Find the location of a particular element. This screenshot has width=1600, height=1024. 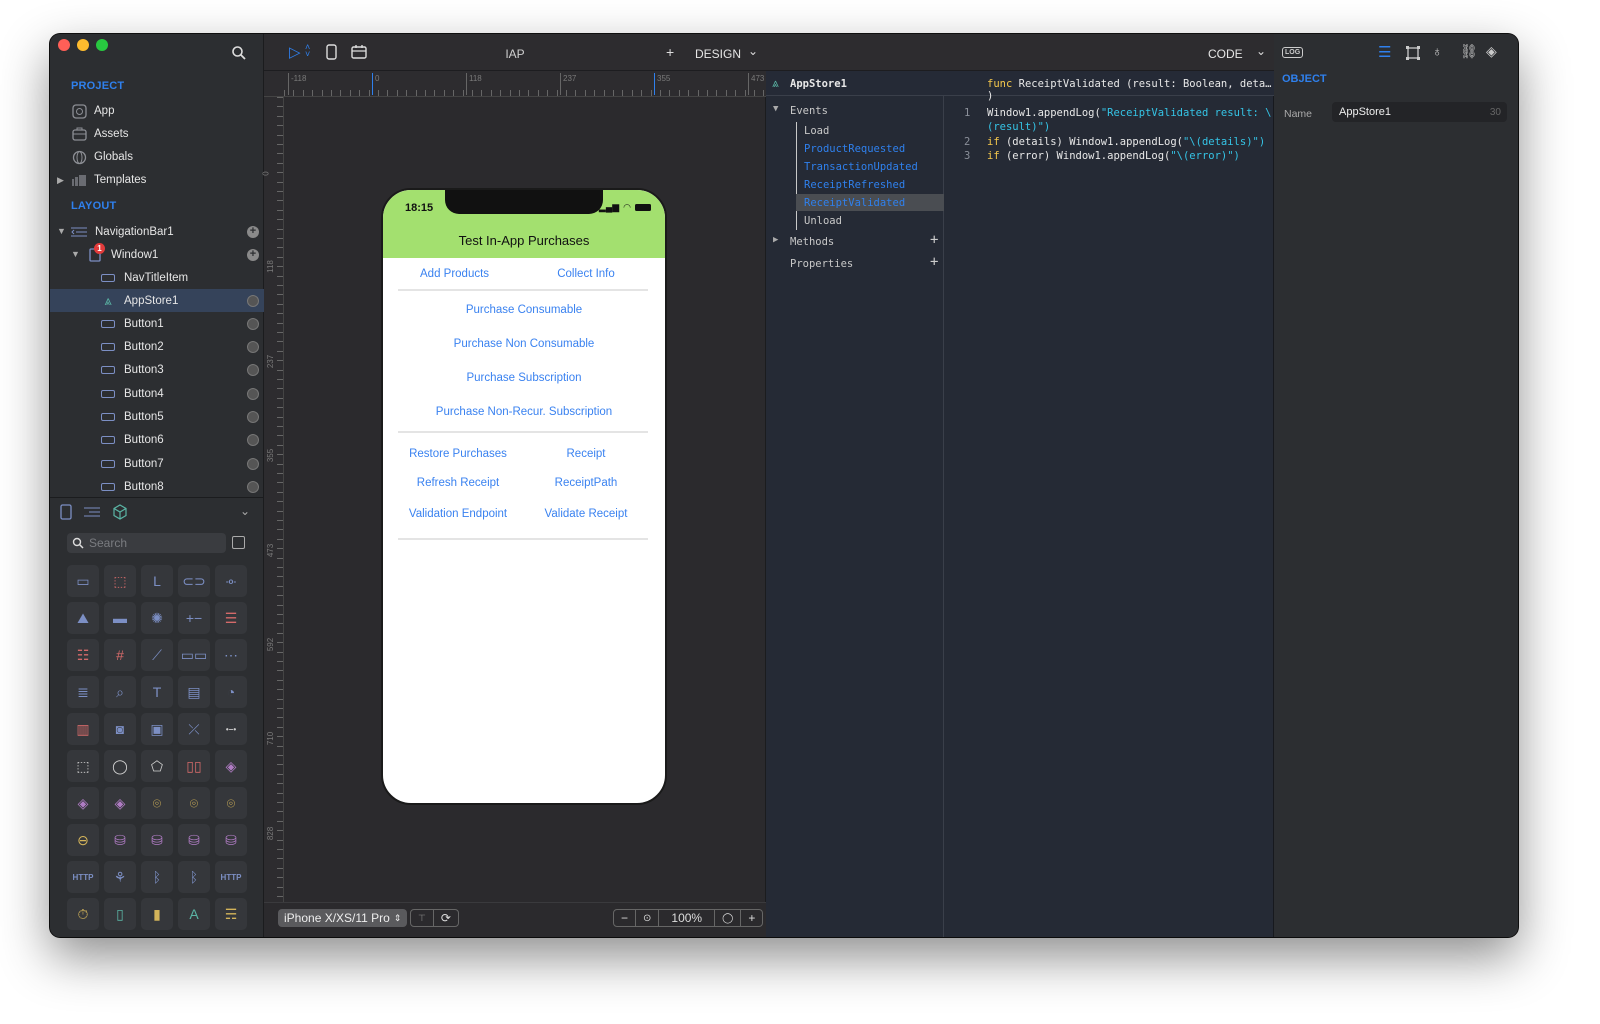

library-object: T is located at coordinates (157, 692).